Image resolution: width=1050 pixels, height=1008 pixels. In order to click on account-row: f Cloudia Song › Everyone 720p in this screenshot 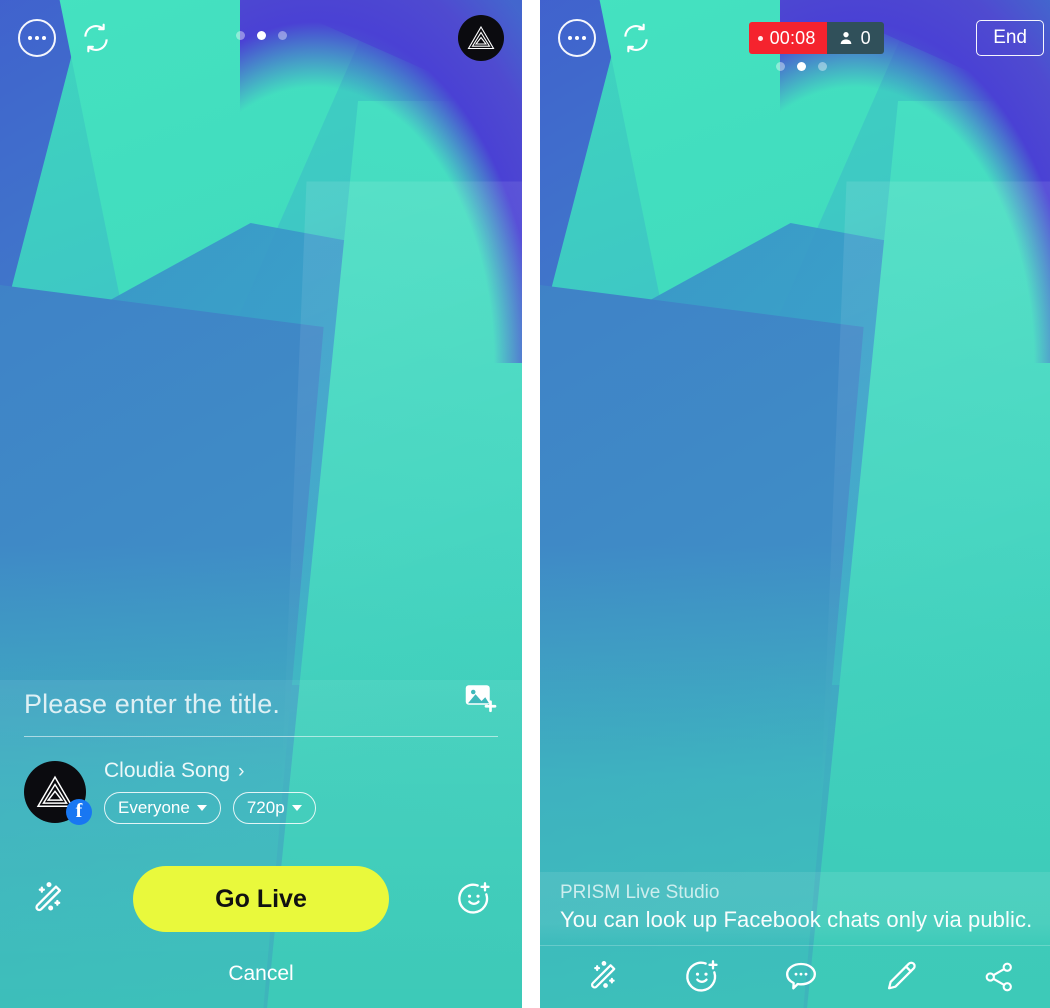, I will do `click(261, 792)`.